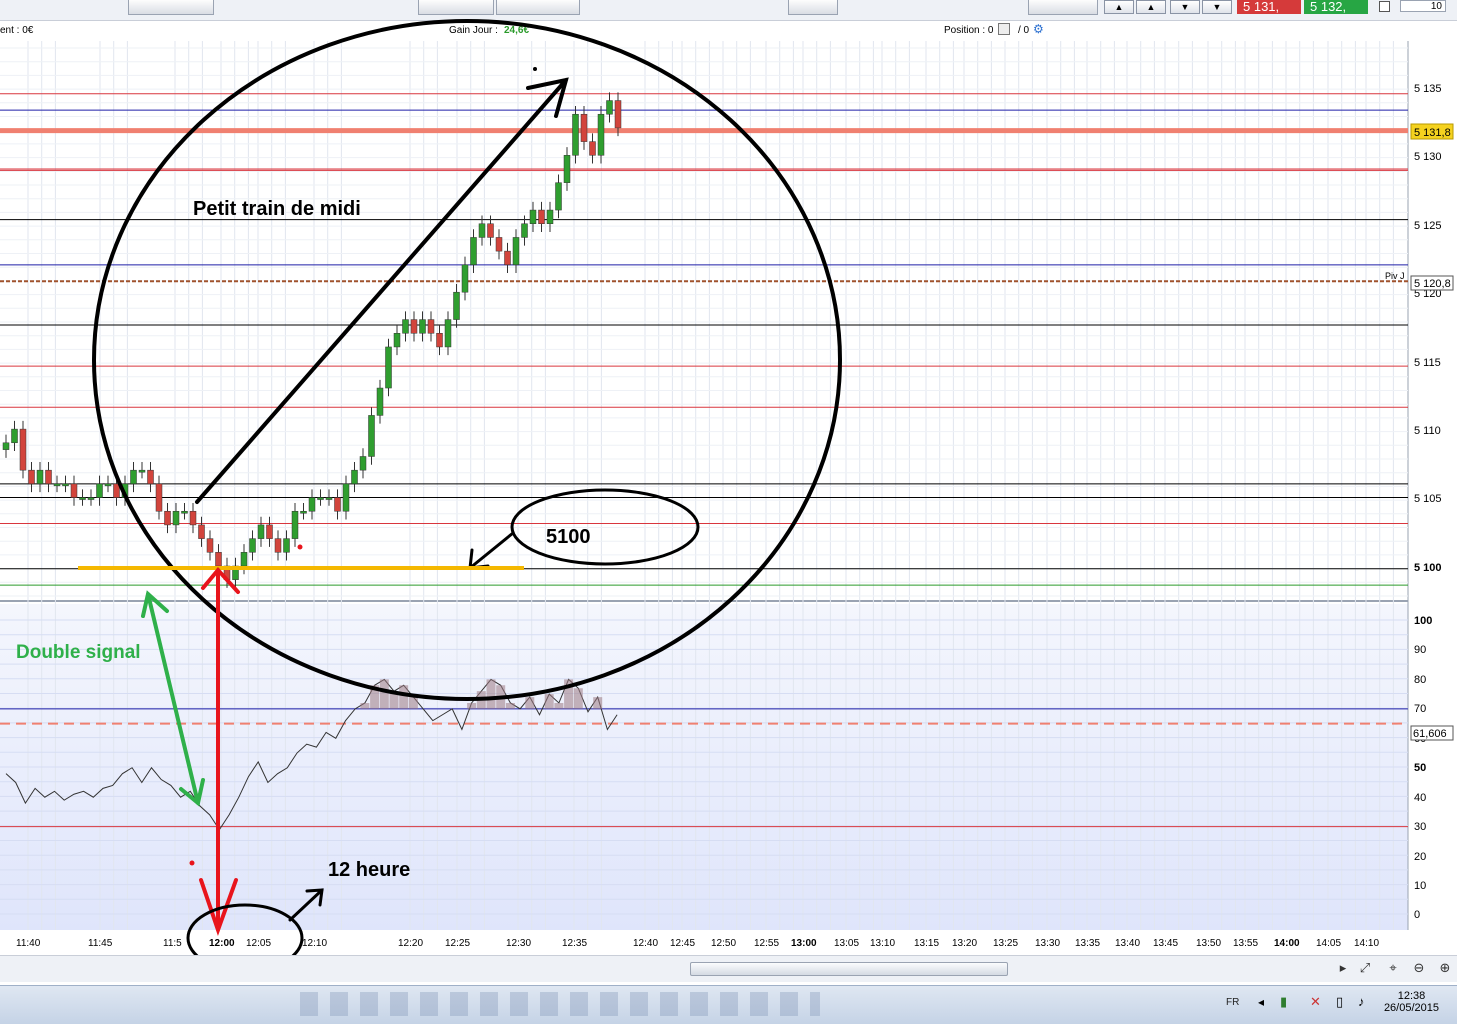 The height and width of the screenshot is (1024, 1457). Describe the element at coordinates (1420, 798) in the screenshot. I see `indicator-tick: 40` at that location.